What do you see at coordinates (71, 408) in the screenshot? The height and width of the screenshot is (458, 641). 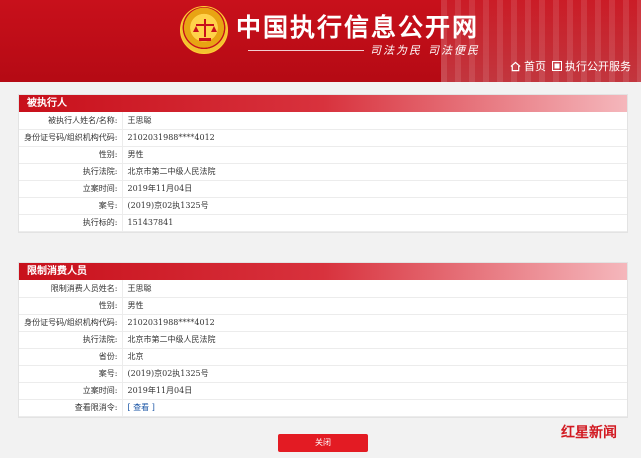 I see `row-label: 查看限消令:` at bounding box center [71, 408].